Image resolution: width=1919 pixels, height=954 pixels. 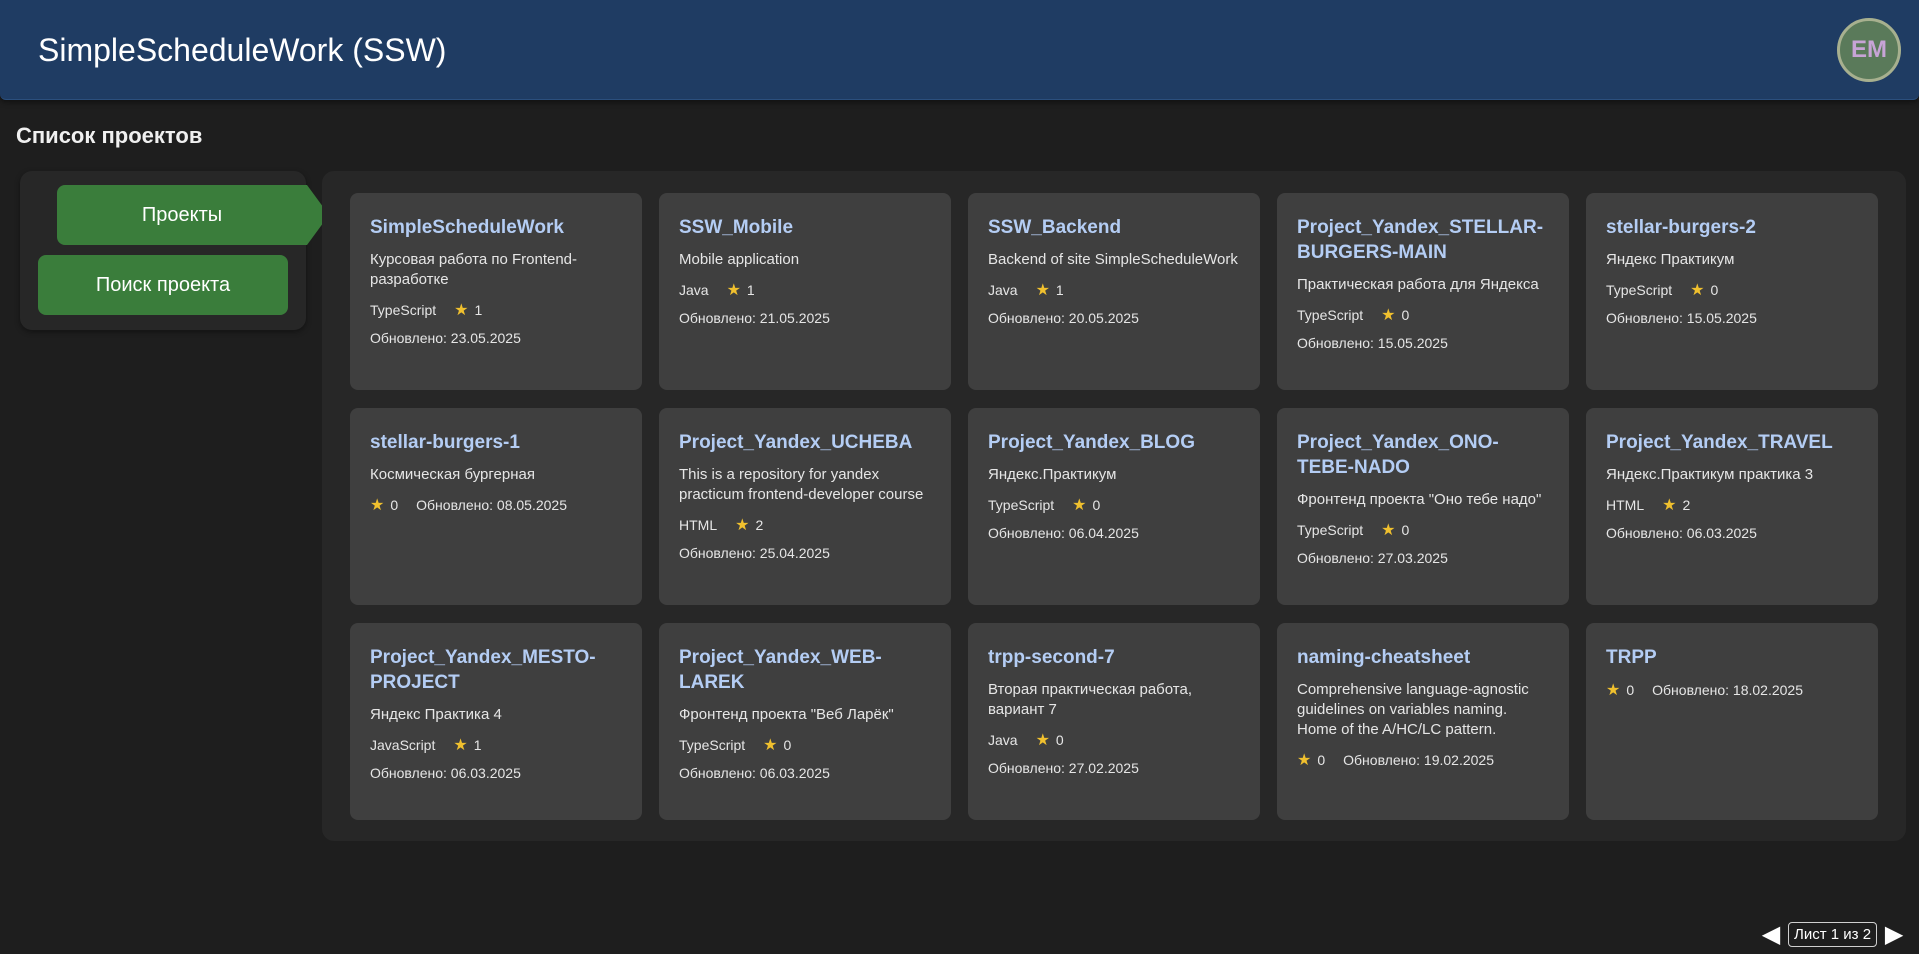 What do you see at coordinates (1670, 259) in the screenshot?
I see `project-description: Яндекс Практикум` at bounding box center [1670, 259].